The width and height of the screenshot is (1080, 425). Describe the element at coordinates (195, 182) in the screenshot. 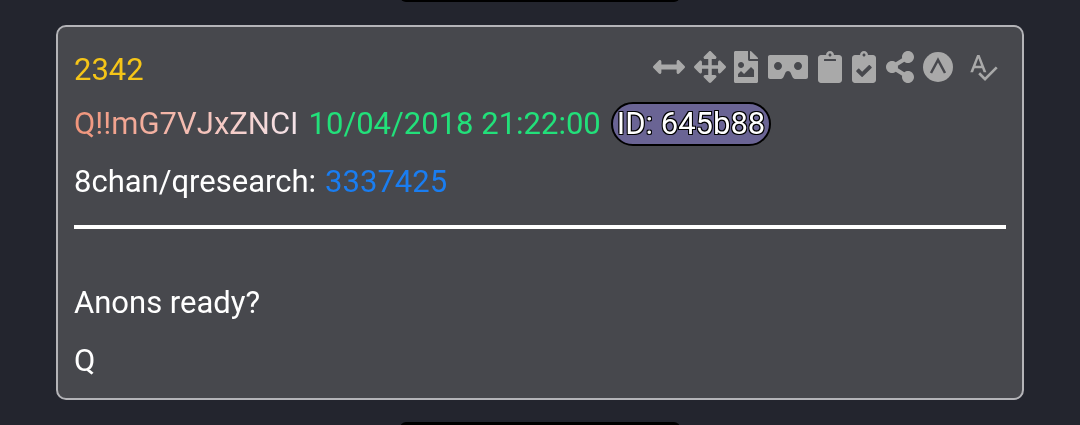

I see `board-label: 8chan/qresearch:` at that location.